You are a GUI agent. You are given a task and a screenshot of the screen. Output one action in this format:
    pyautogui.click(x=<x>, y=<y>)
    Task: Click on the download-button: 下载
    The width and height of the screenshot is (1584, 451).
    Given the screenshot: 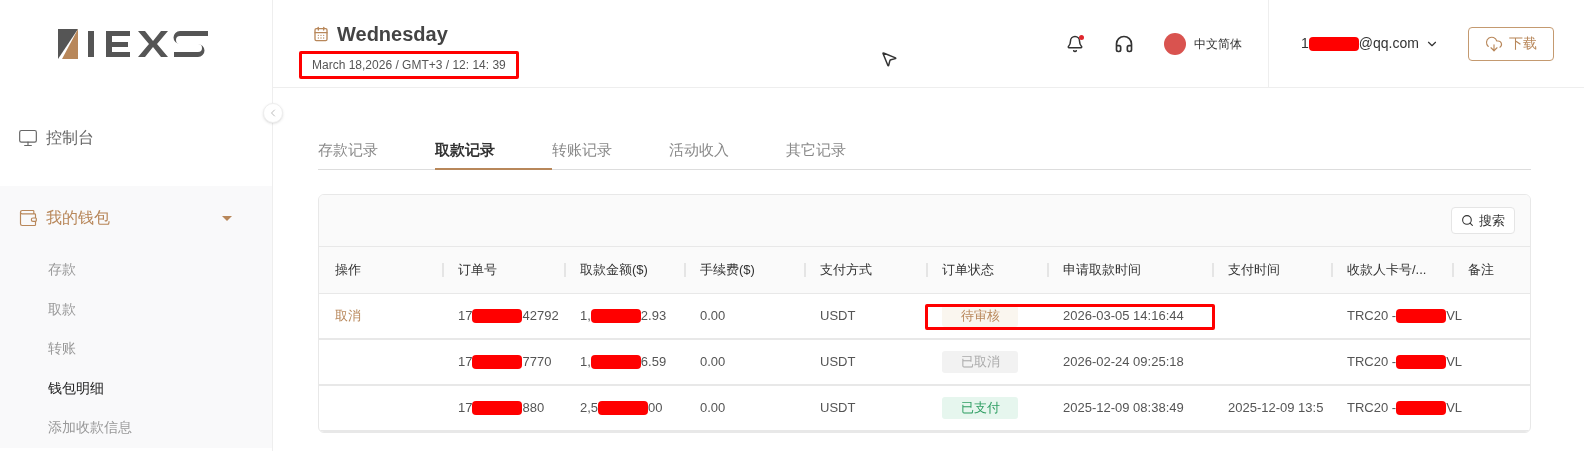 What is the action you would take?
    pyautogui.click(x=1511, y=43)
    